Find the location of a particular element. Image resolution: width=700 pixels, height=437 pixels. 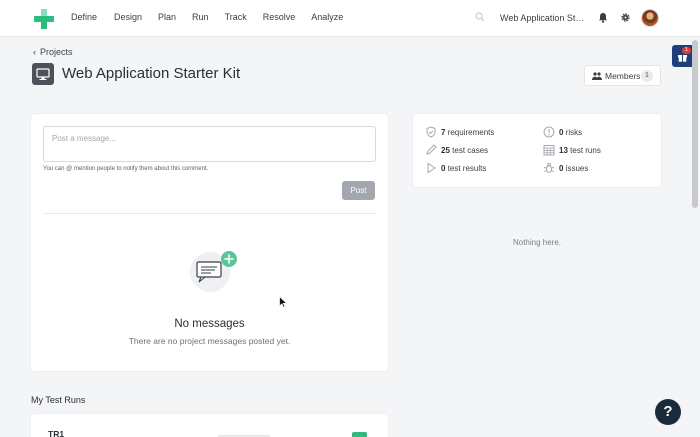

empty-title: No messages is located at coordinates (209, 324).